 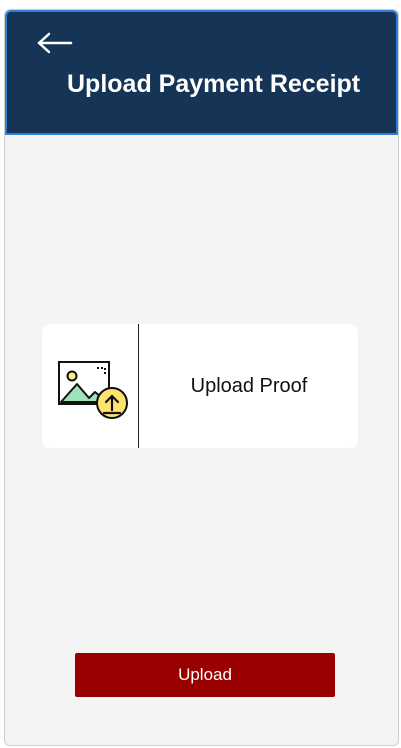 What do you see at coordinates (214, 84) in the screenshot?
I see `page-title: Upload Payment Receipt` at bounding box center [214, 84].